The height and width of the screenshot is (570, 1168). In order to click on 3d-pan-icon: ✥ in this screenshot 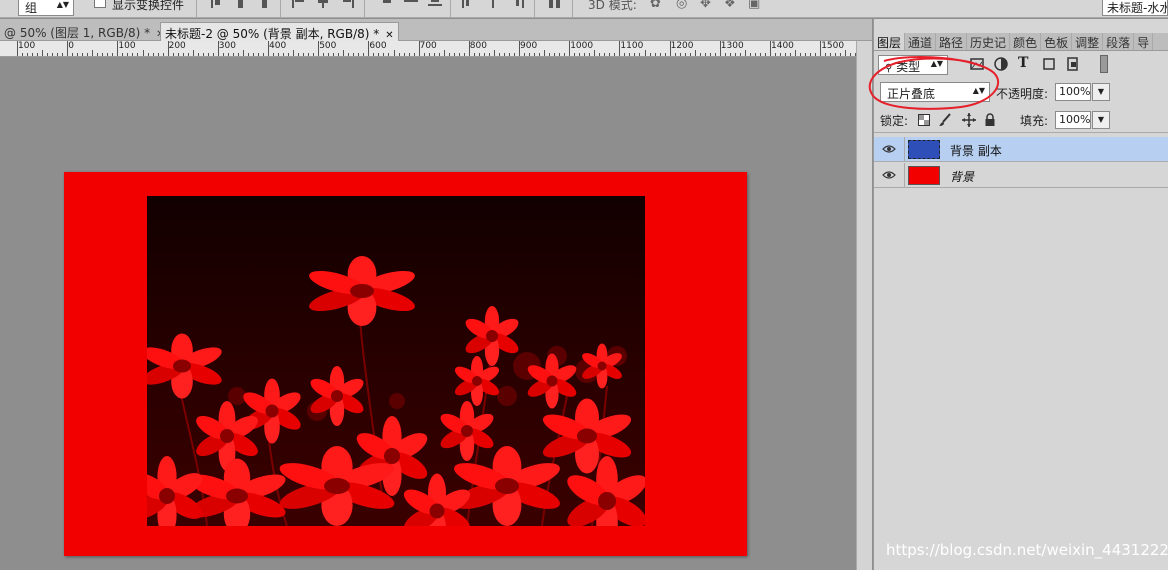, I will do `click(707, 5)`.